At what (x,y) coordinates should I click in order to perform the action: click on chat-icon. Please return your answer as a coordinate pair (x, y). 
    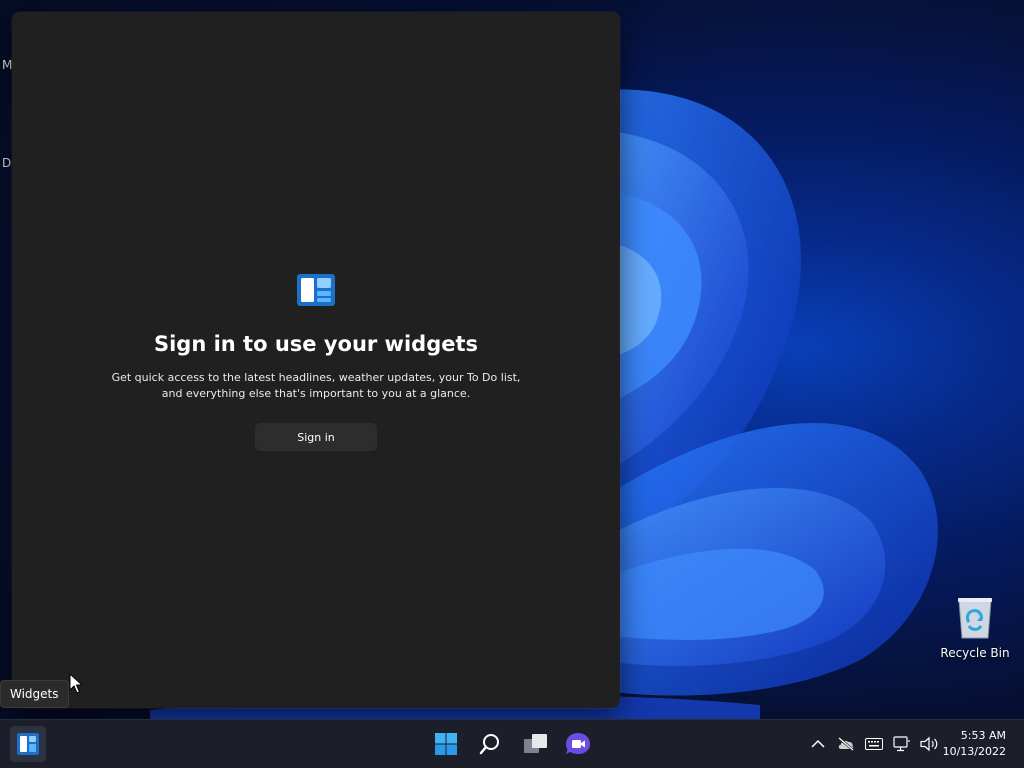
    Looking at the image, I should click on (578, 743).